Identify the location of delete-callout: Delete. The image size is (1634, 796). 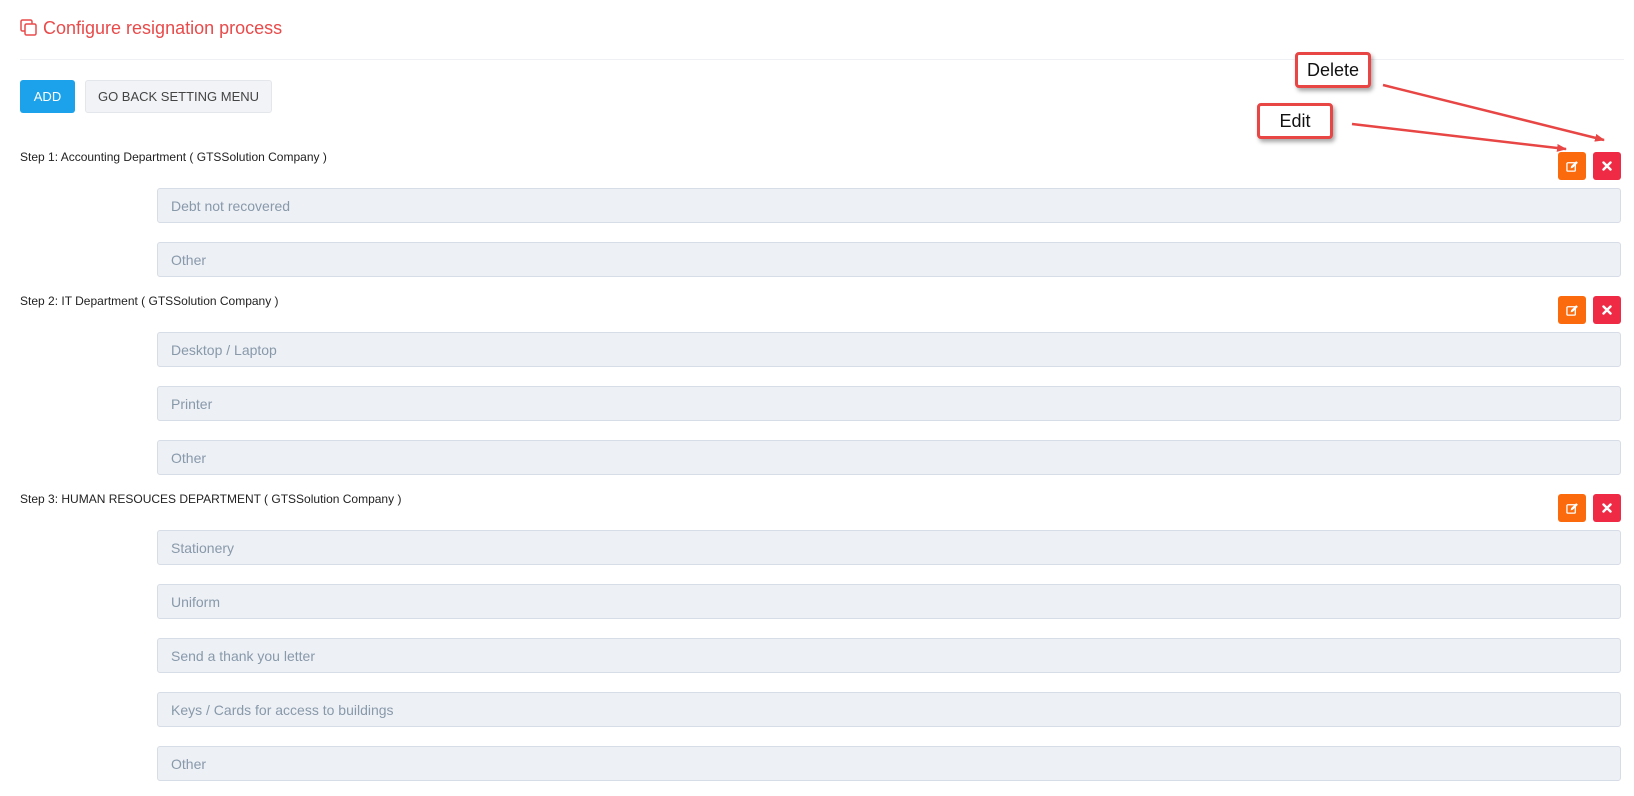
(1333, 70).